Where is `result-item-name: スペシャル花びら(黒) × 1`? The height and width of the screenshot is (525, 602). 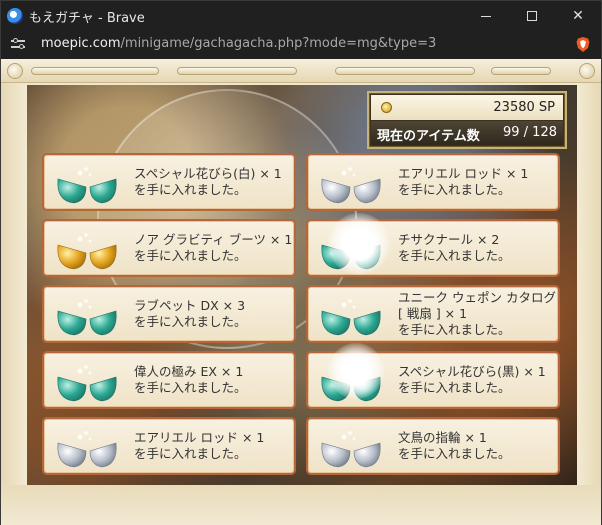
result-item-name: スペシャル花びら(黒) × 1 is located at coordinates (472, 371).